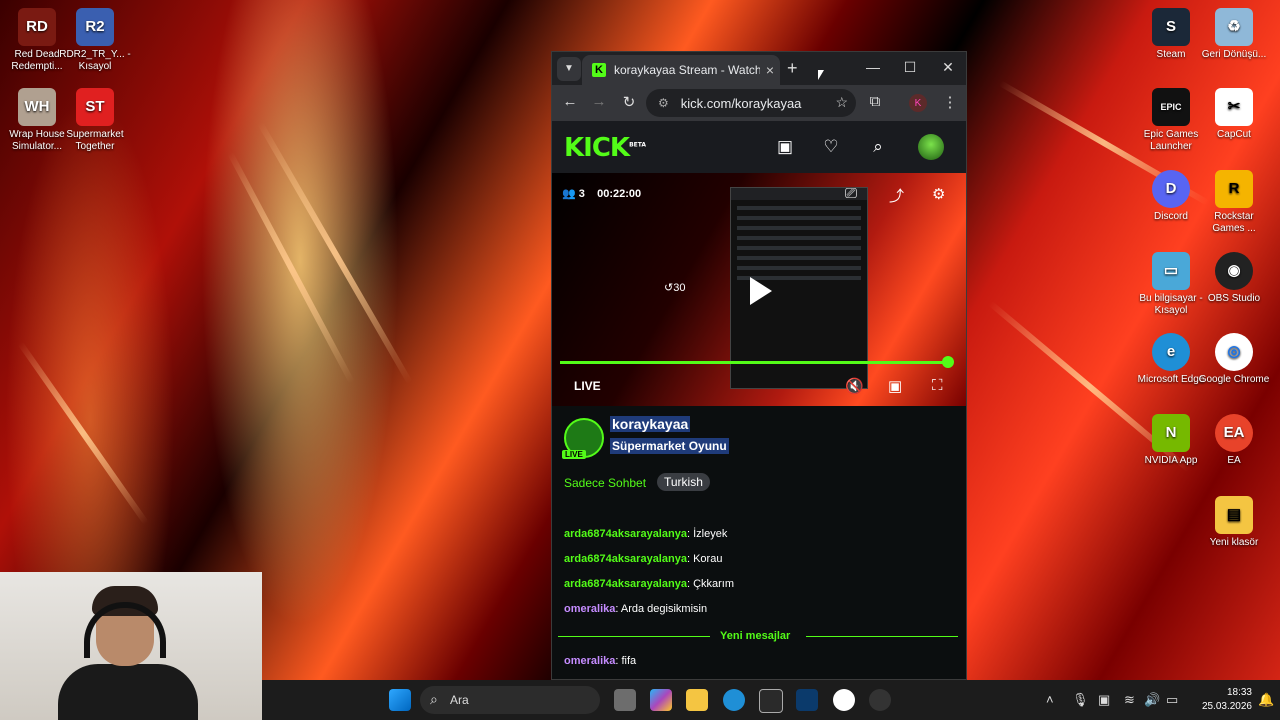 The height and width of the screenshot is (720, 1280). Describe the element at coordinates (95, 27) in the screenshot. I see `rdr2-icon: R2` at that location.